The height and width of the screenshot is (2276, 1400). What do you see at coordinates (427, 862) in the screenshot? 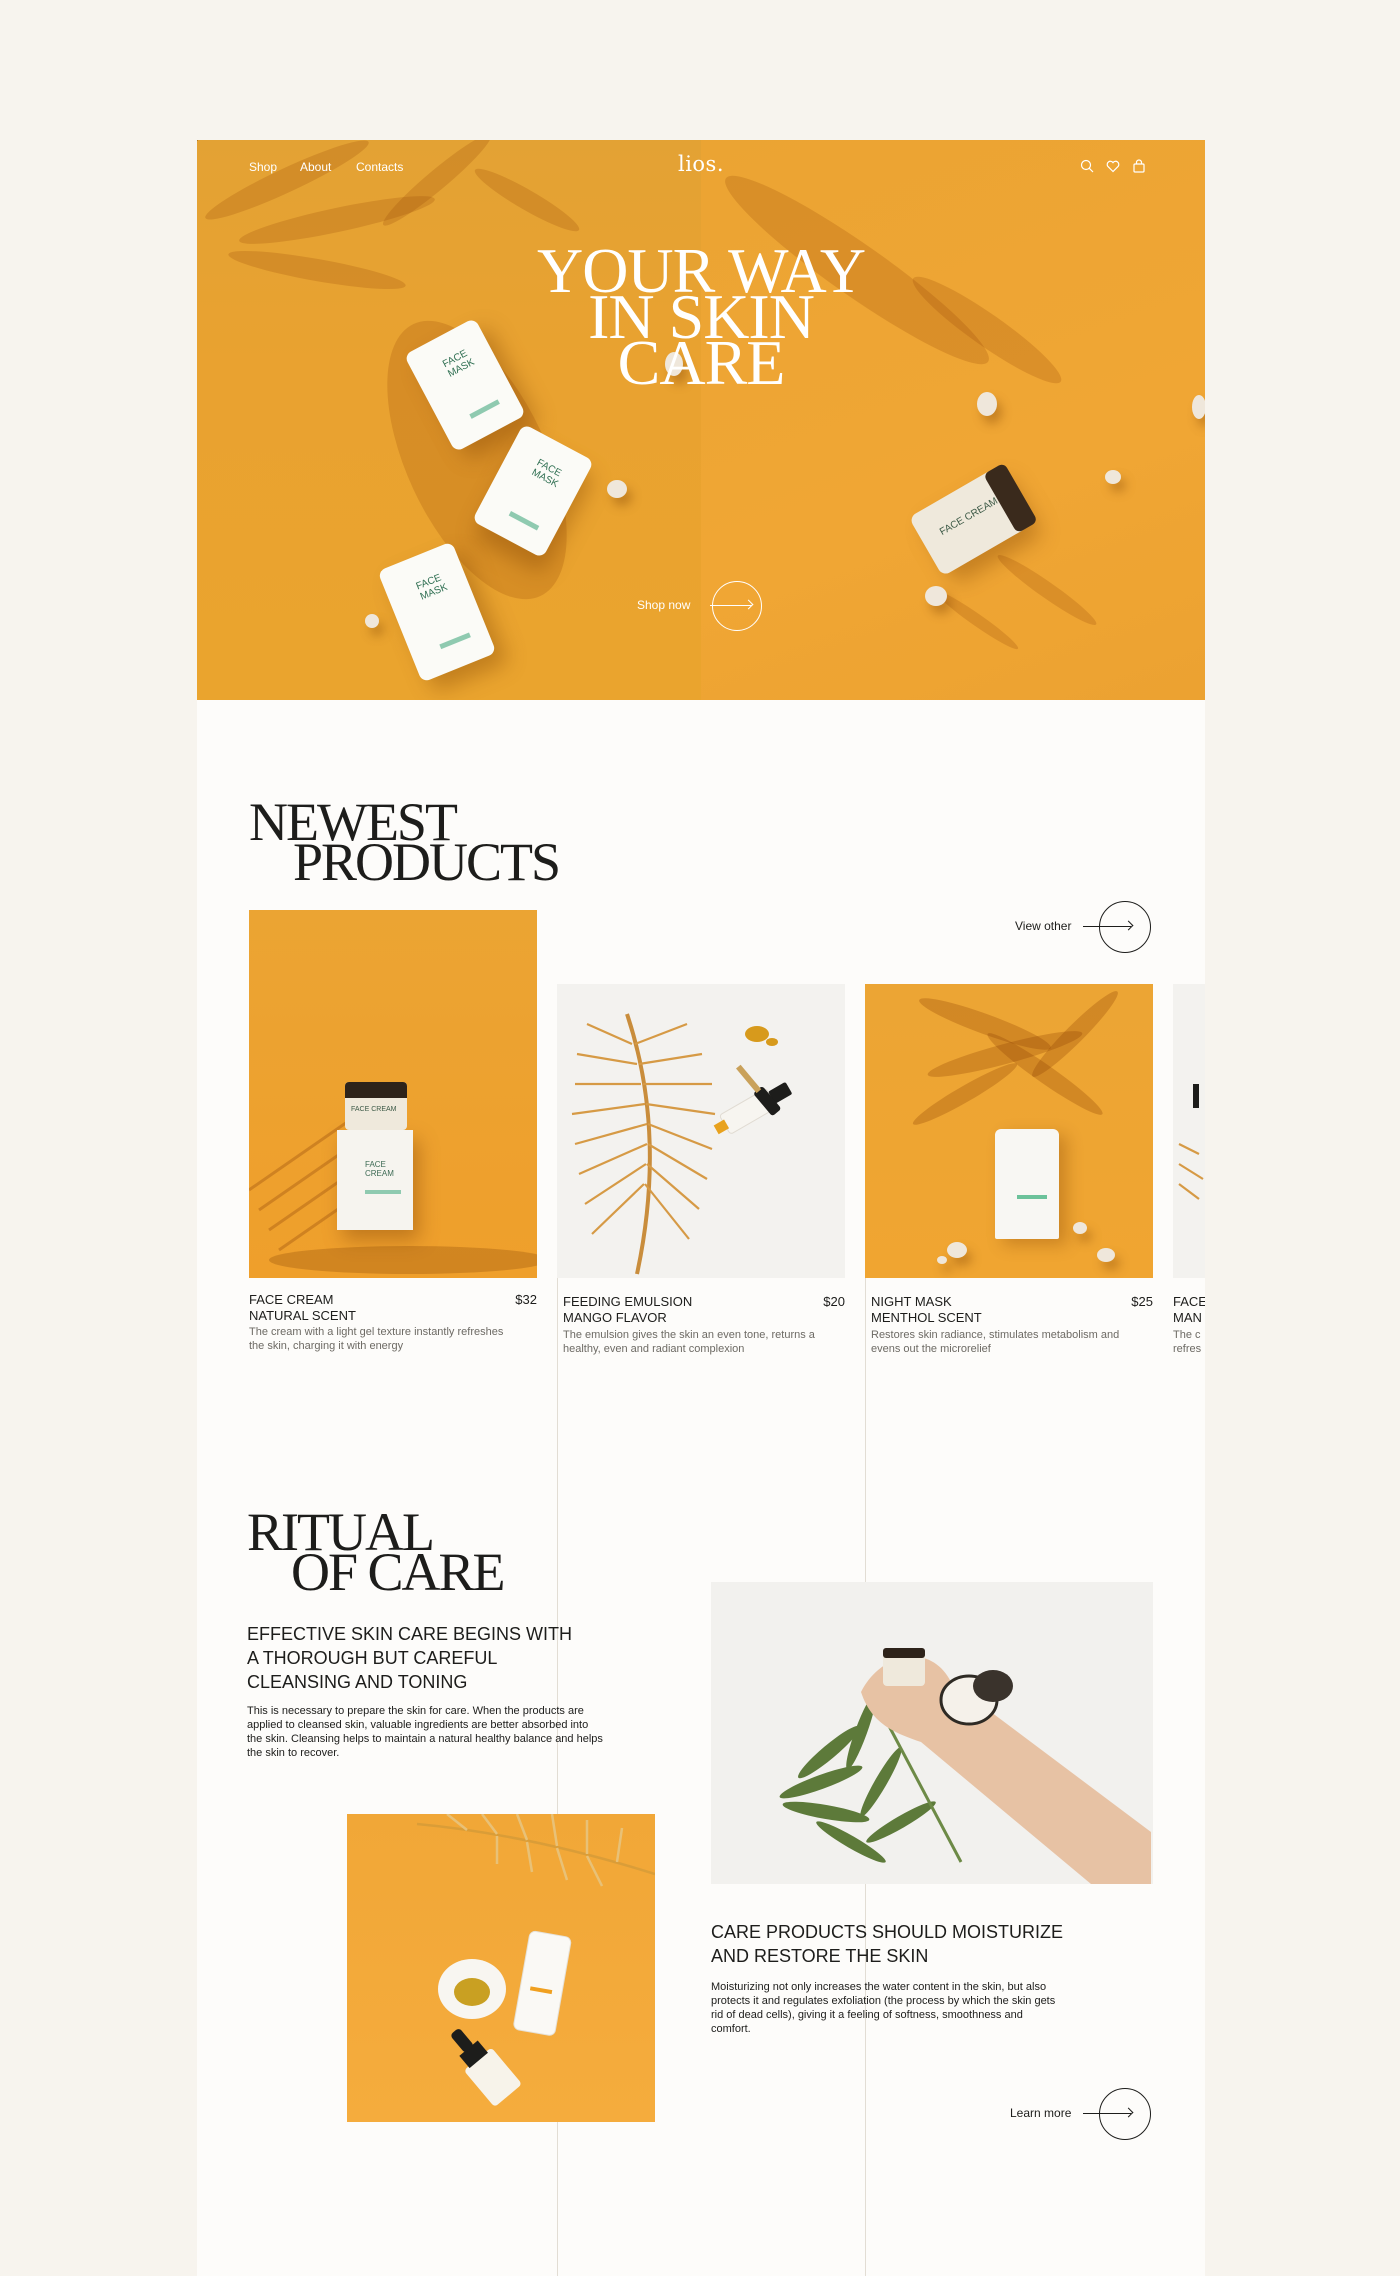
I see `title-line: PRODUCTS` at bounding box center [427, 862].